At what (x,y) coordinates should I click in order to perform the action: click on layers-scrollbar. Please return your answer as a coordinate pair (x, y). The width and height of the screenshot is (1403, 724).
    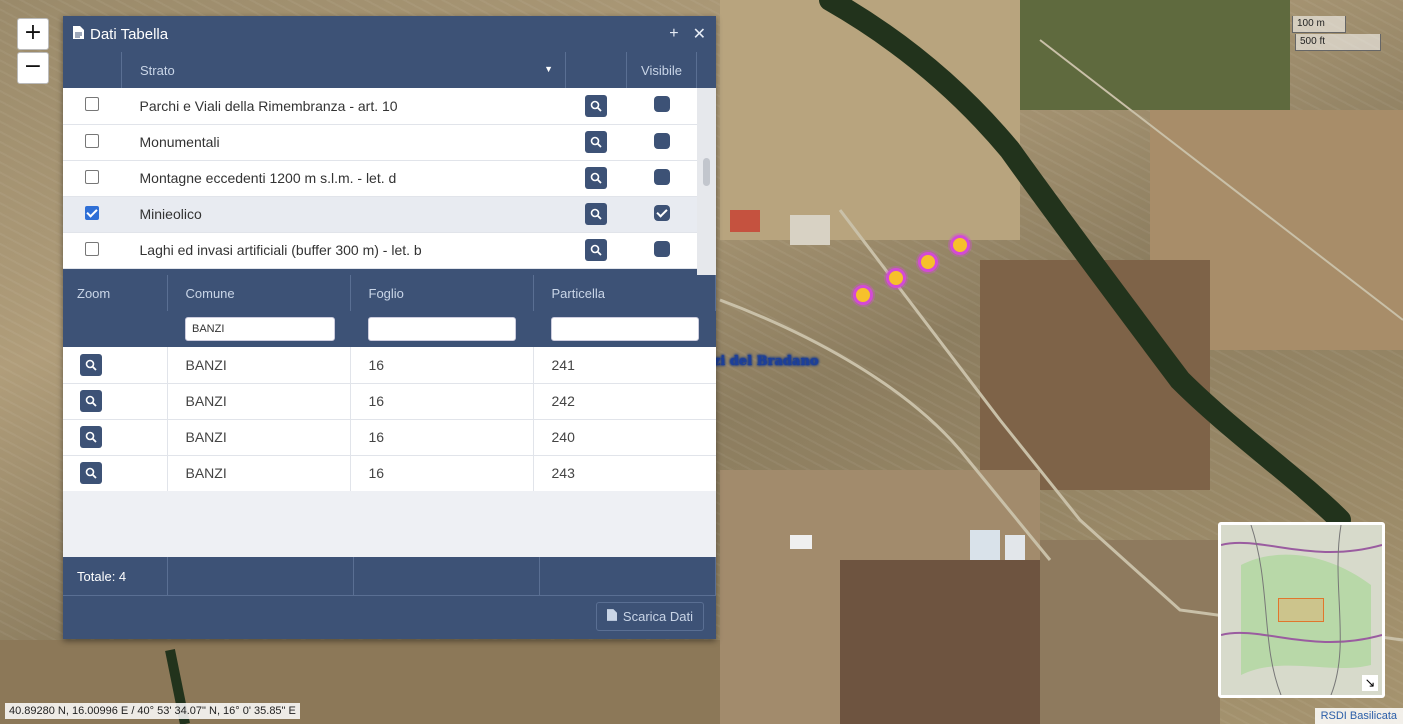
    Looking at the image, I should click on (706, 181).